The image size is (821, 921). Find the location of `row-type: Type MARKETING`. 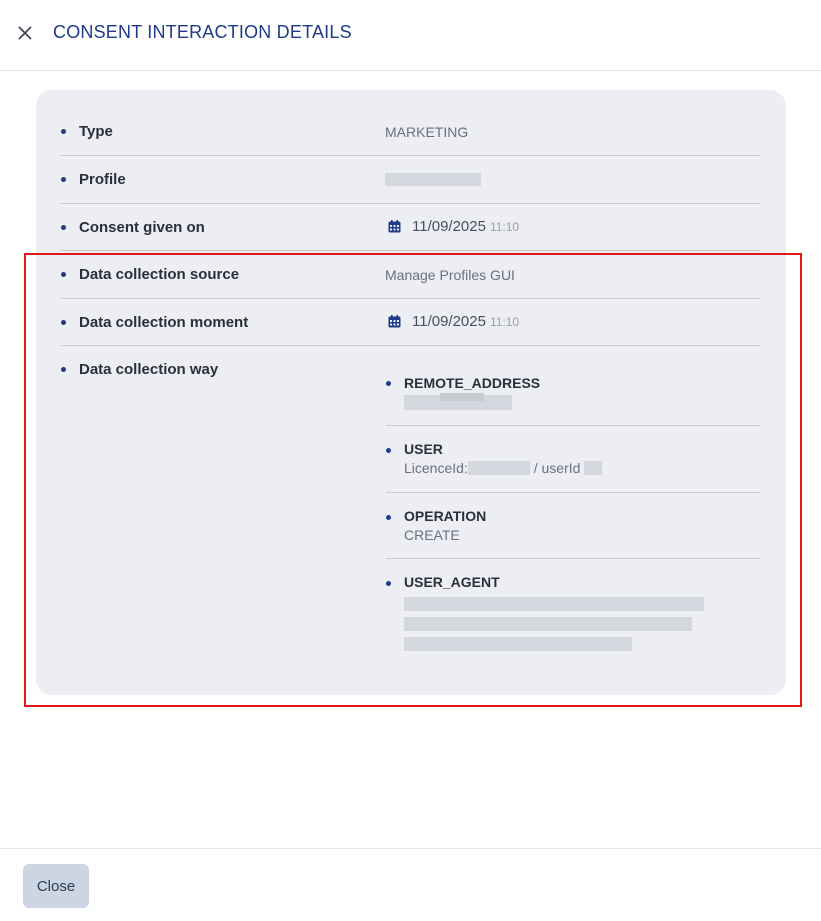

row-type: Type MARKETING is located at coordinates (411, 132).